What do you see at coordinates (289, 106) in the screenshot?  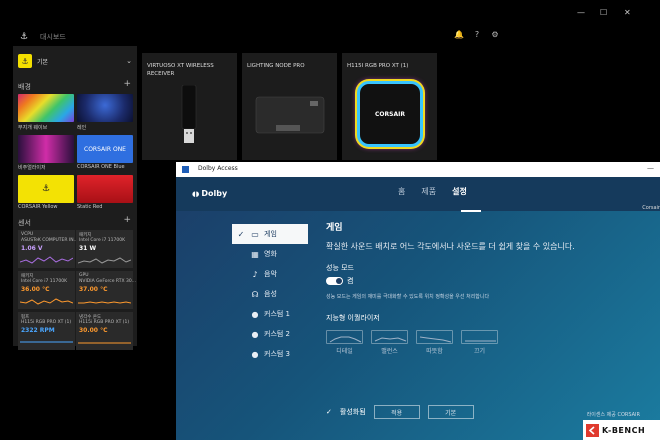 I see `device-card-lighting-node-pro: LIGHTING NODE PRO` at bounding box center [289, 106].